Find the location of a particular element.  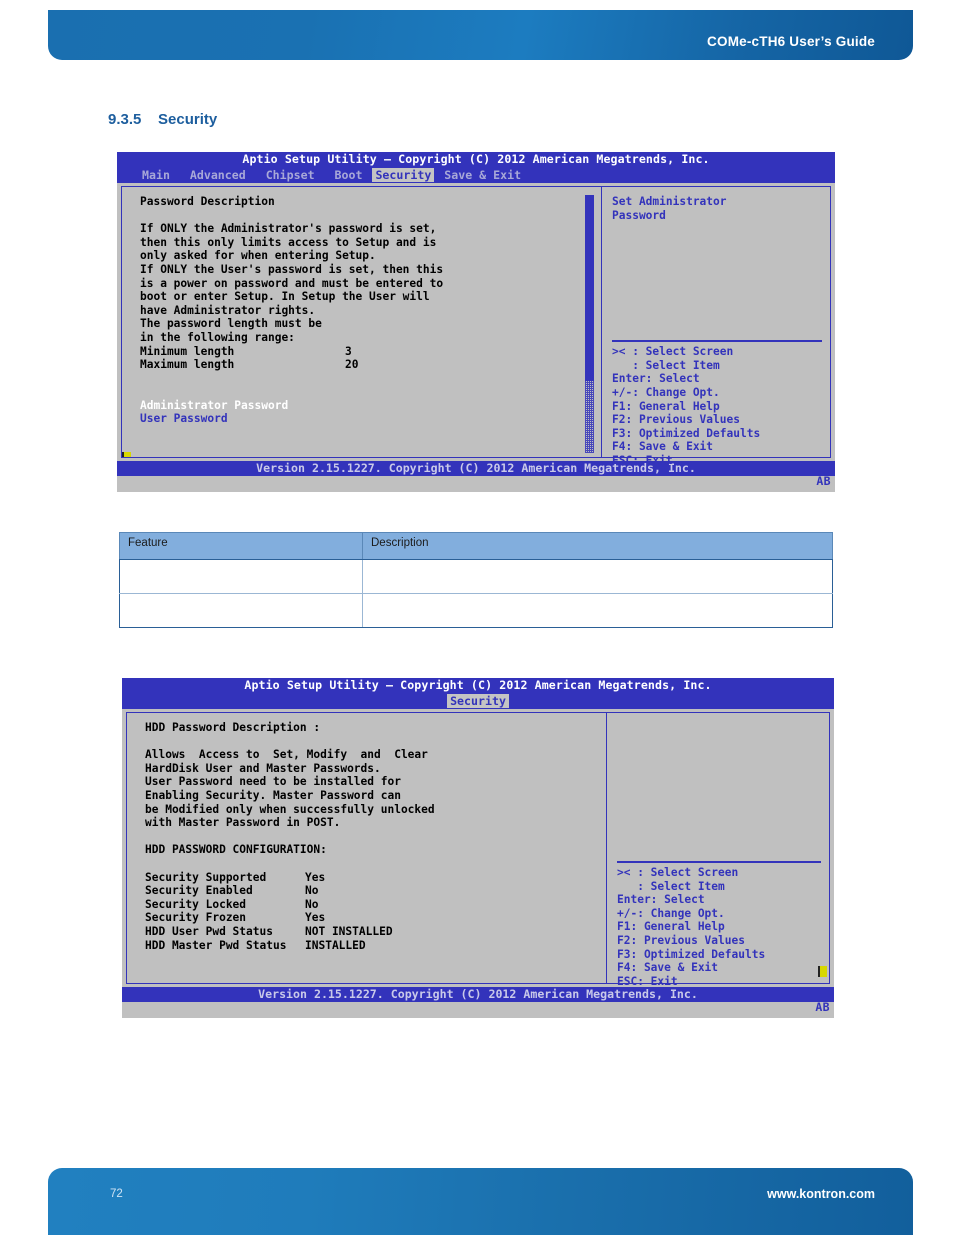

footer-website-link: www.kontron.com is located at coordinates (821, 1194).